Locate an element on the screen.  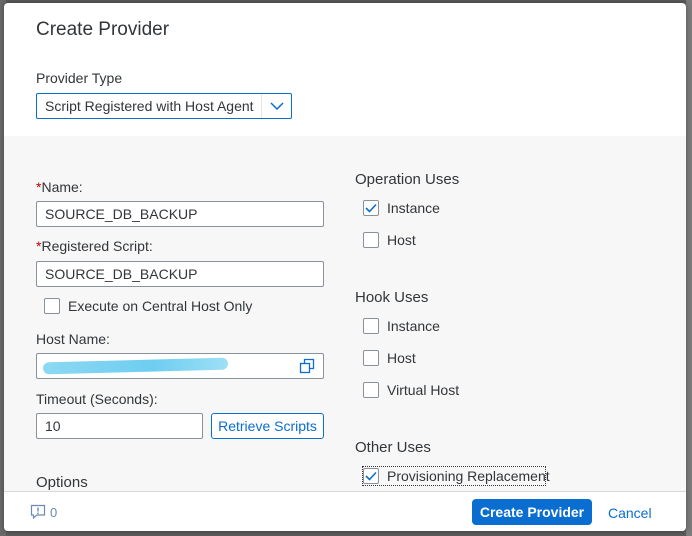
dialog-footer: 0 Create Provider Cancel is located at coordinates (345, 511).